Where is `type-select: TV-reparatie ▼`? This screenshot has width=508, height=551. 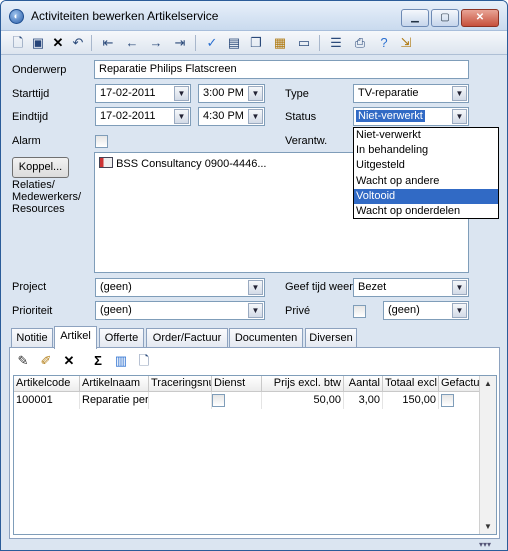 type-select: TV-reparatie ▼ is located at coordinates (411, 93).